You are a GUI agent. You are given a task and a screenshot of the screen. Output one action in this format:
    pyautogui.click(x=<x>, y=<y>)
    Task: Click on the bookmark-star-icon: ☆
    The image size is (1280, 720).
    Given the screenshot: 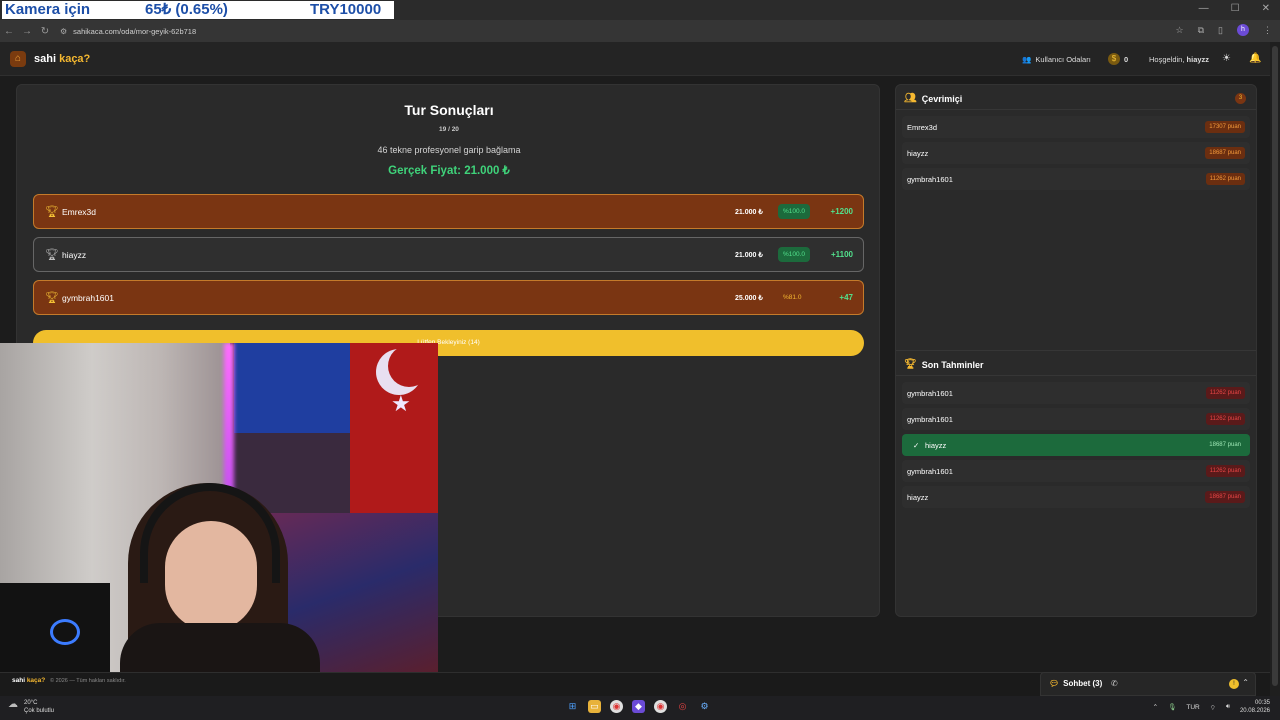 What is the action you would take?
    pyautogui.click(x=1180, y=30)
    